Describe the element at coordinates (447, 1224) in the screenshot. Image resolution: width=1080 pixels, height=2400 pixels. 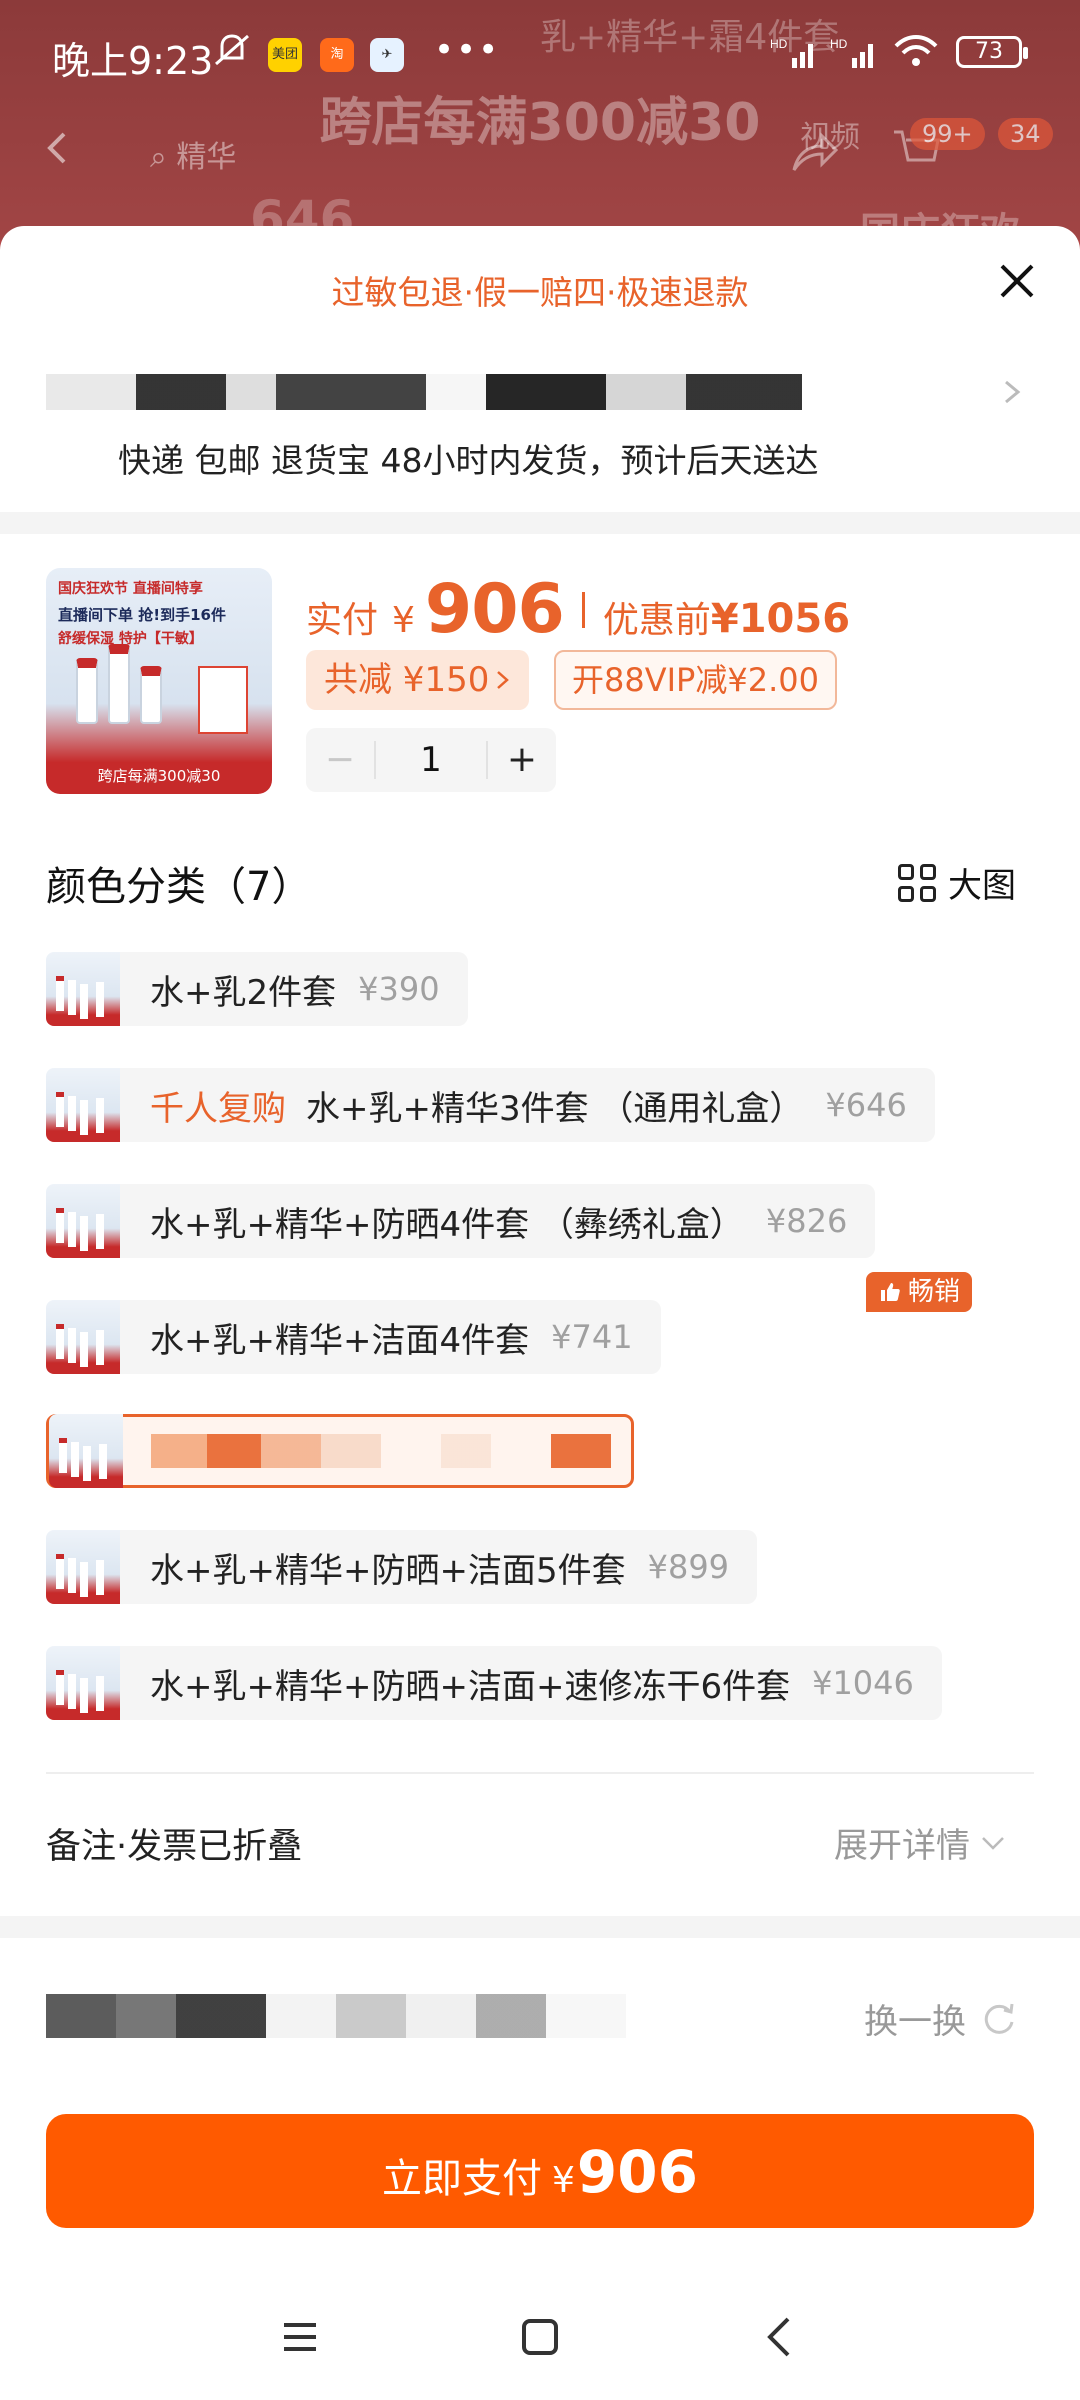
I see `variant-name: 水+乳+精华+防晒4件套 （彝绣礼盒）` at that location.